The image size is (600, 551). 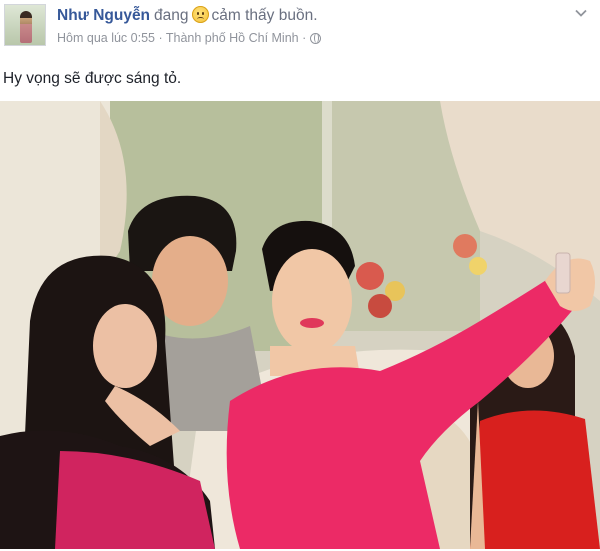 I want to click on avatar-figure, so click(x=26, y=27).